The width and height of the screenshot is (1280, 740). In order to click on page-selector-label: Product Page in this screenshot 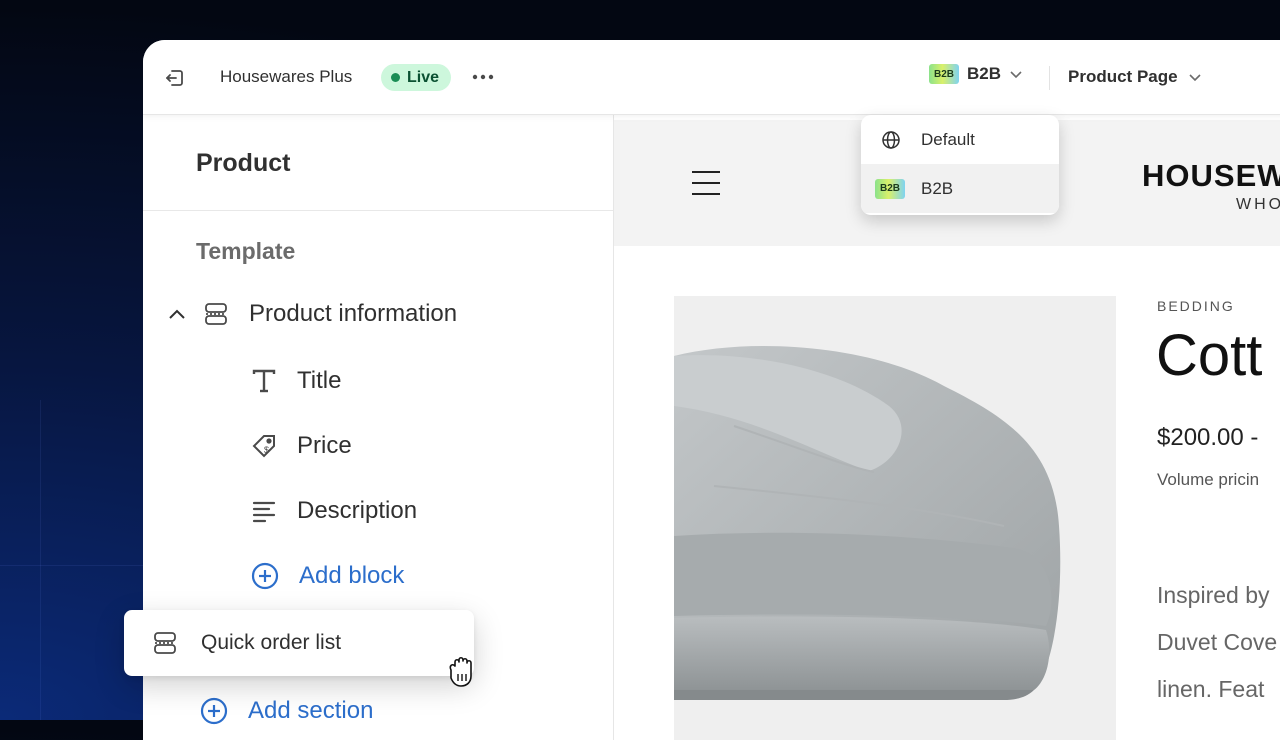, I will do `click(1123, 76)`.